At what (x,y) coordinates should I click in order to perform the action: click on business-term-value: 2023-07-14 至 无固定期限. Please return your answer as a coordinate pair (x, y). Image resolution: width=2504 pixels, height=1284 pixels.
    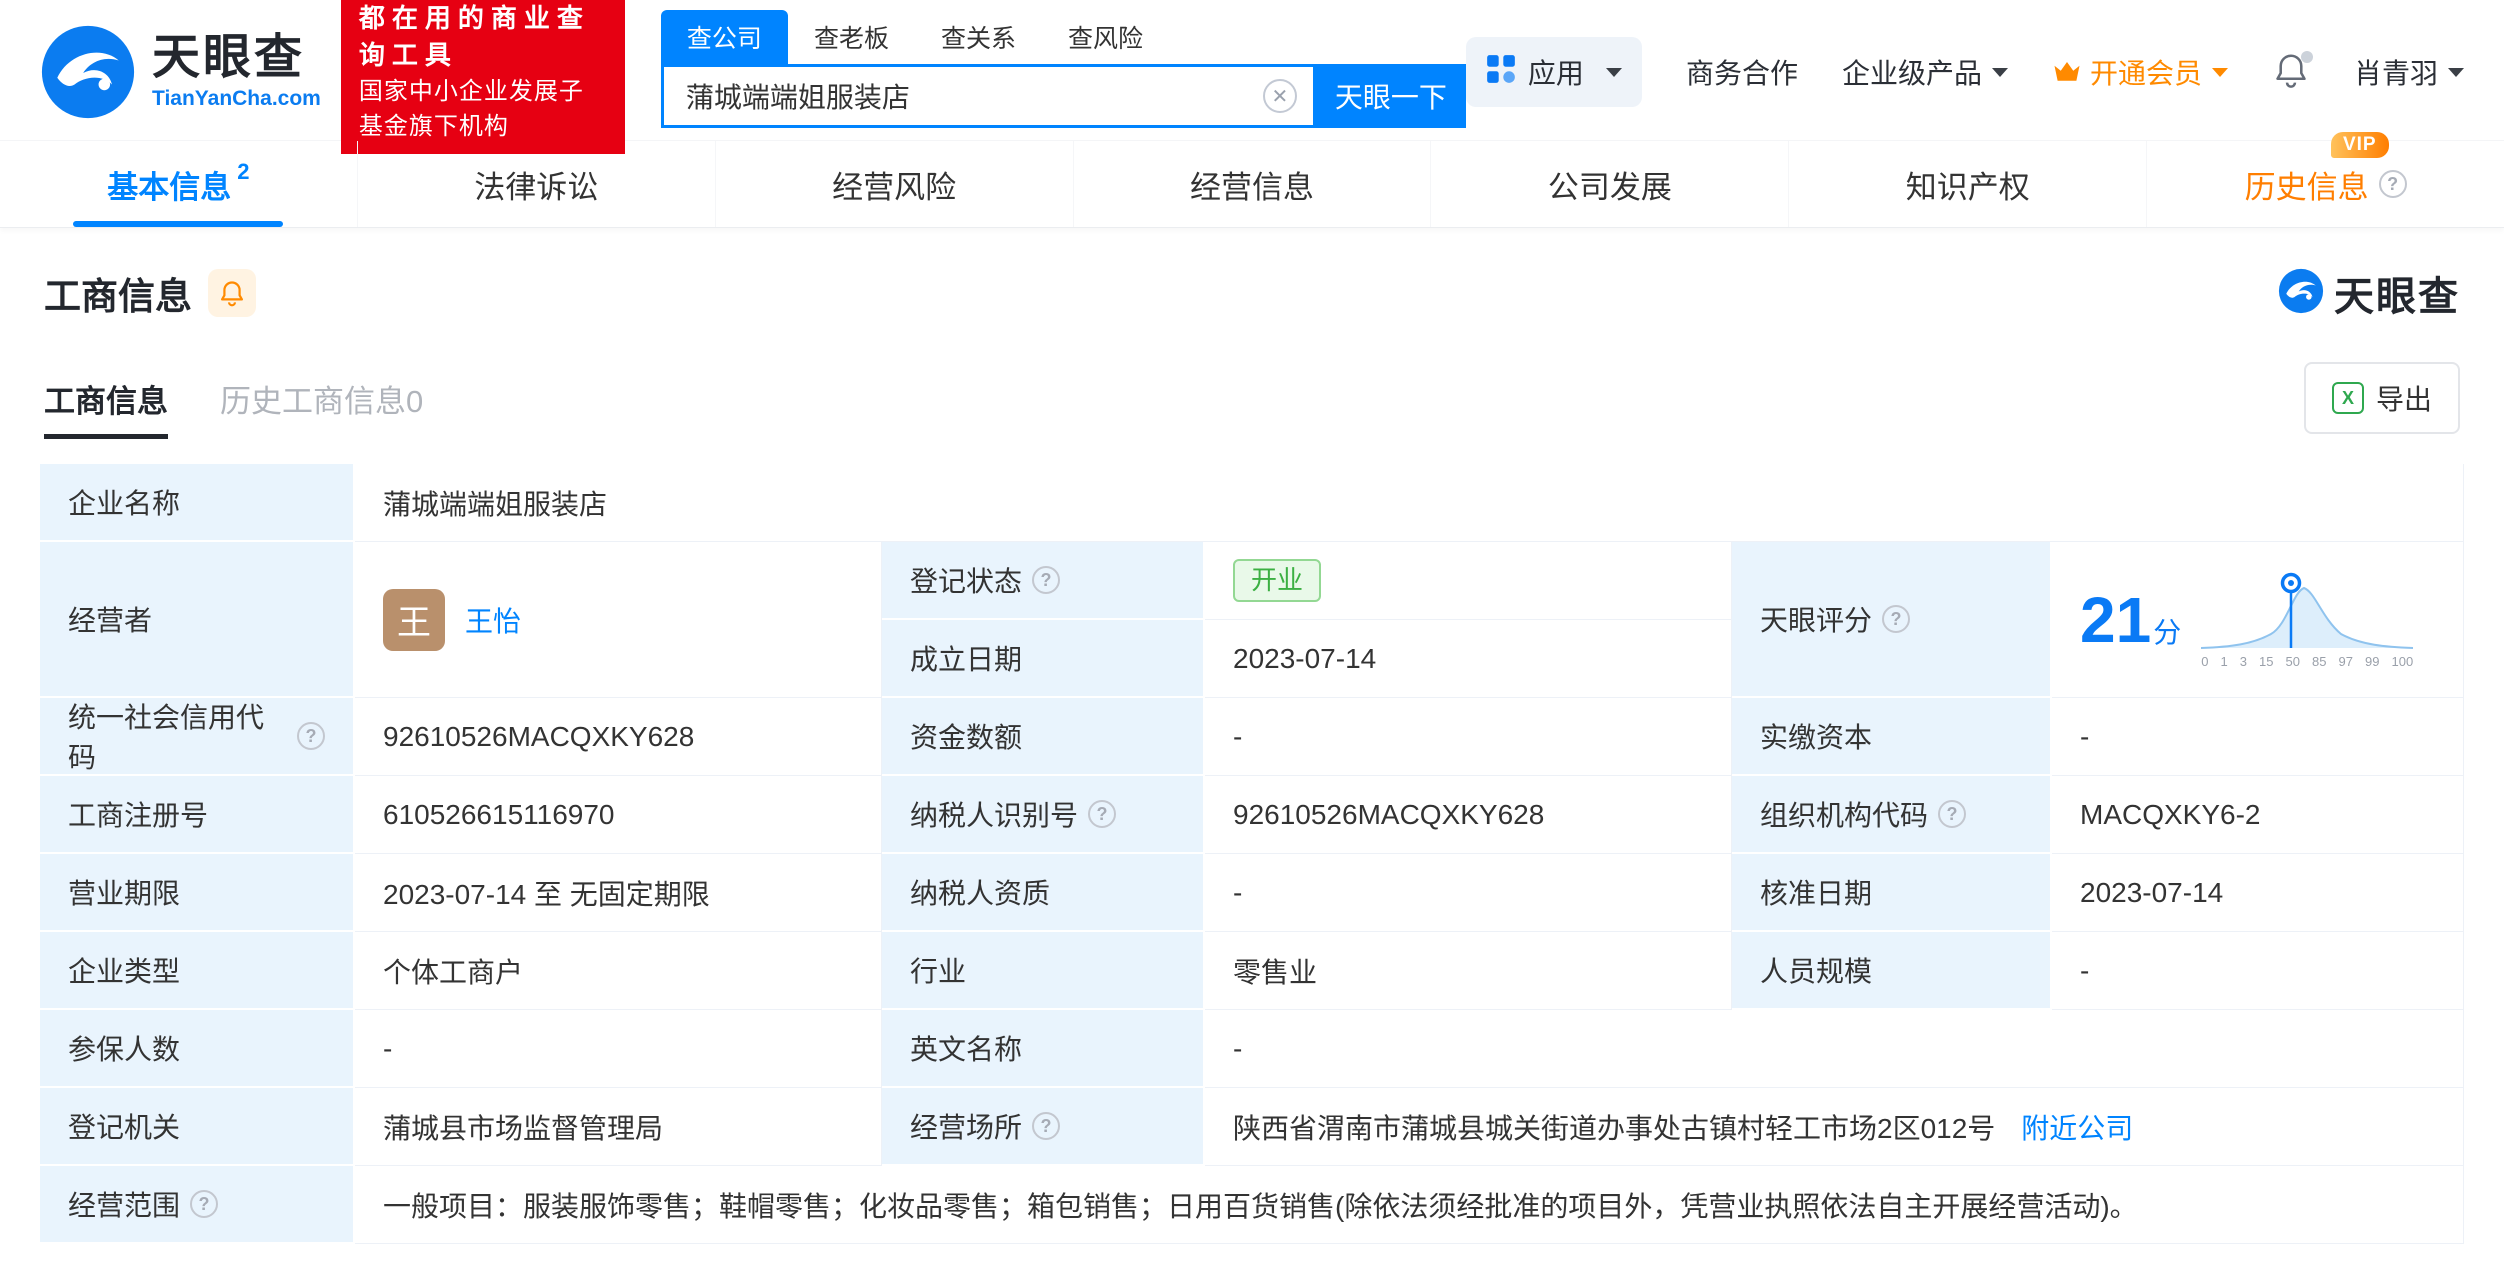
    Looking at the image, I should click on (618, 893).